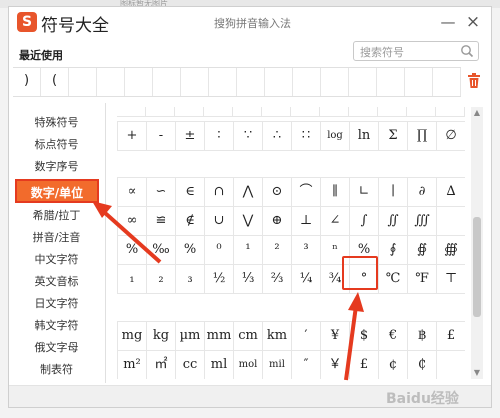 This screenshot has width=500, height=418. What do you see at coordinates (306, 221) in the screenshot?
I see `symbol-cell: ⊥` at bounding box center [306, 221].